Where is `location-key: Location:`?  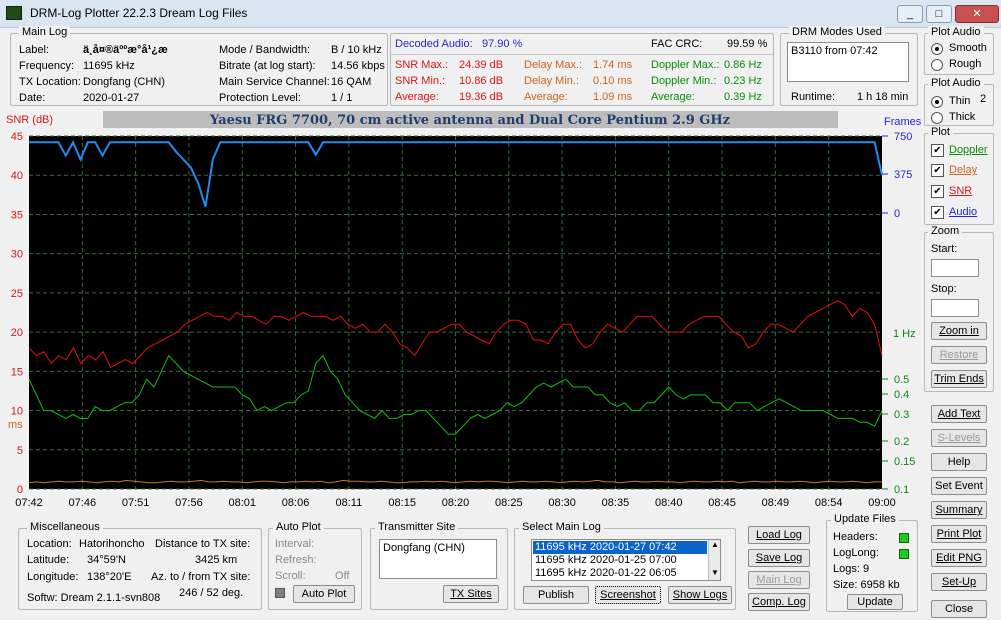 location-key: Location: is located at coordinates (49, 544).